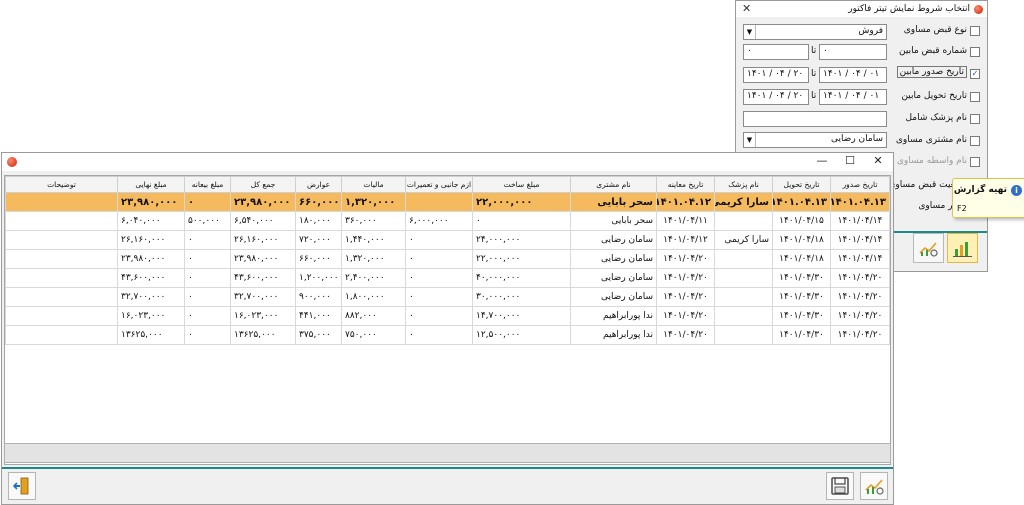 Image resolution: width=1024 pixels, height=505 pixels. Describe the element at coordinates (801, 221) in the screenshot. I see `table-cell: ۱۴۰۱/۰۴/۱۵` at that location.